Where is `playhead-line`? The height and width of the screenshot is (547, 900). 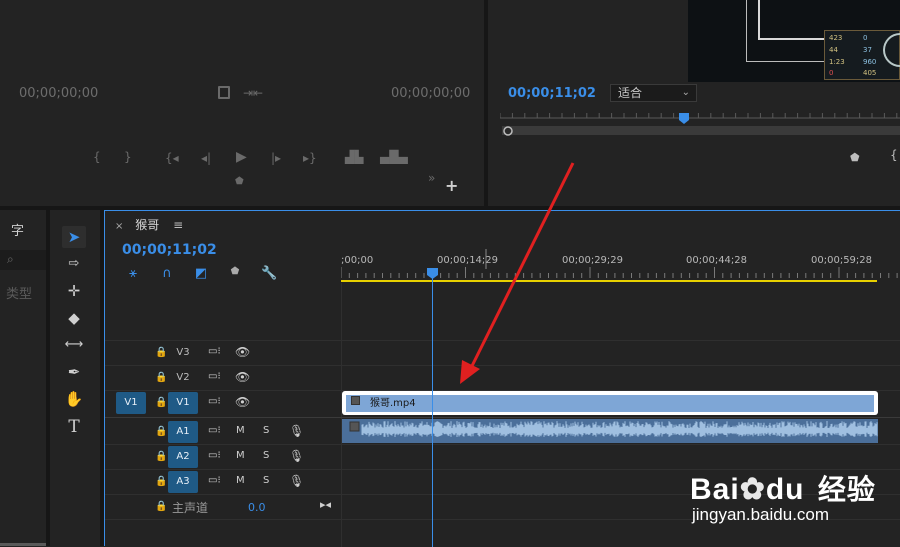 playhead-line is located at coordinates (432, 408).